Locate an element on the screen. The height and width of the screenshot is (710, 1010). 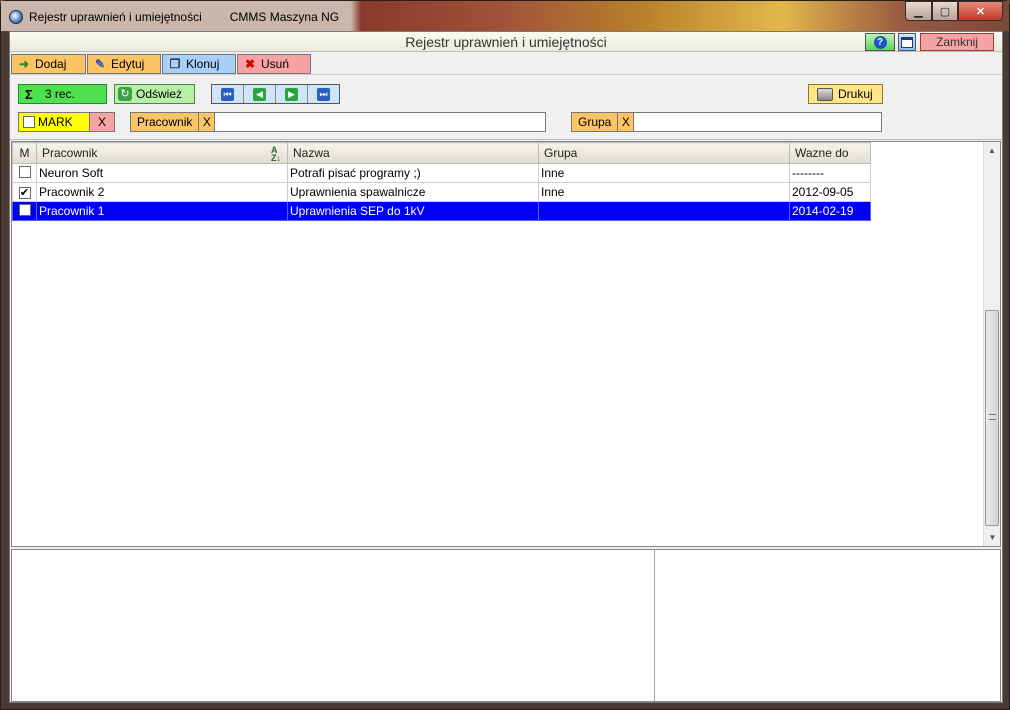
vertical-scrollbar: ▲ ▼ is located at coordinates (991, 344).